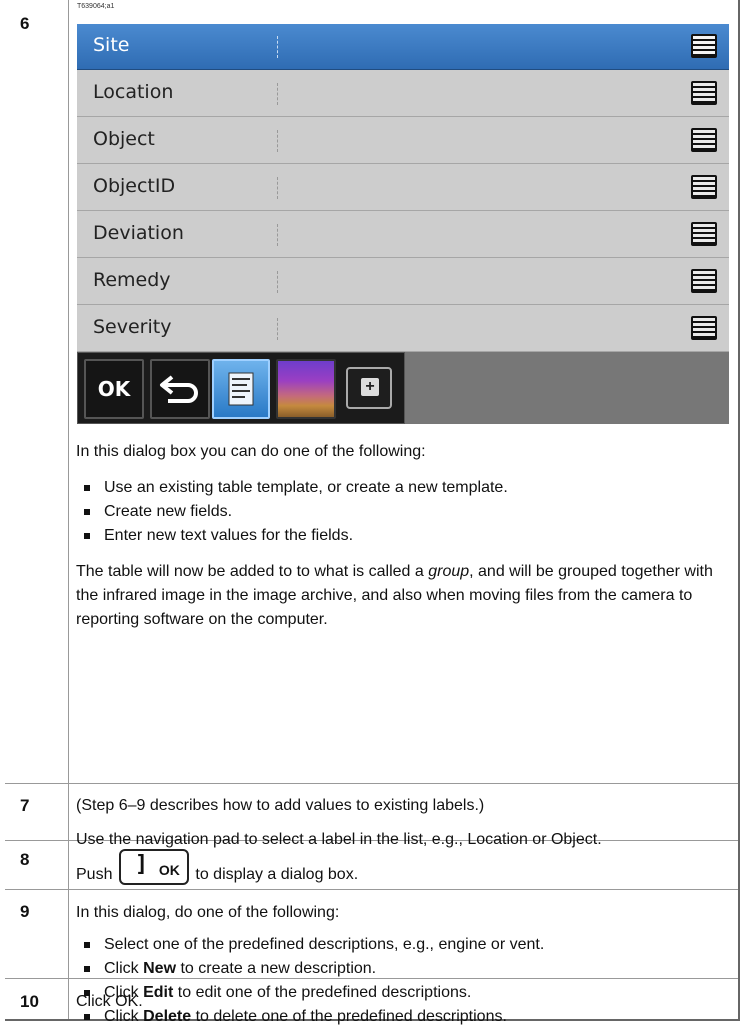  Describe the element at coordinates (403, 47) in the screenshot. I see `list-item-site: Site` at that location.